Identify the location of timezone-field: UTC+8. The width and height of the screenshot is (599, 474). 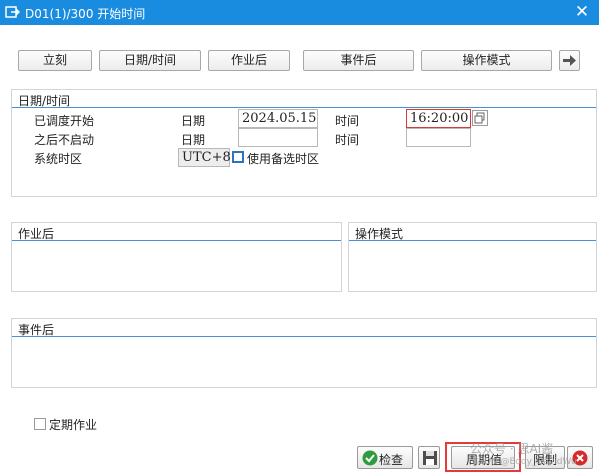
(204, 157).